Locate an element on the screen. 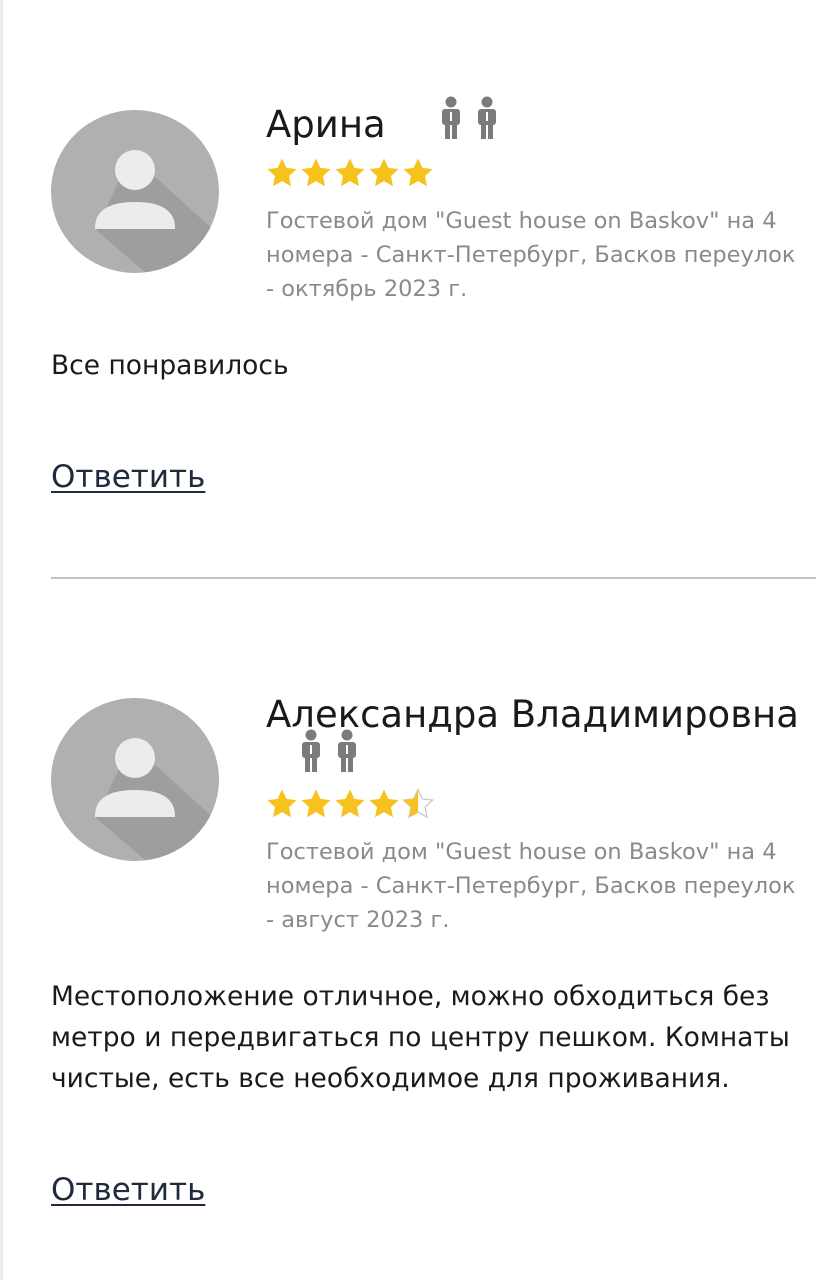 Image resolution: width=834 pixels, height=1280 pixels. review-divider is located at coordinates (433, 578).